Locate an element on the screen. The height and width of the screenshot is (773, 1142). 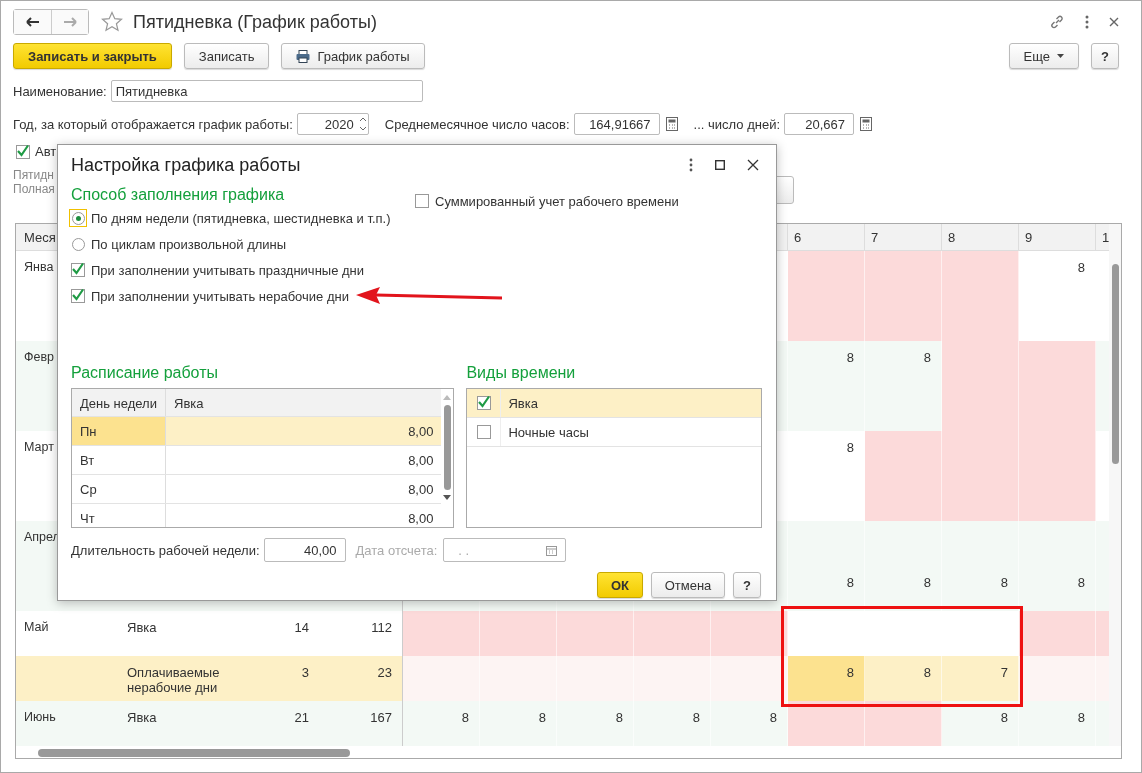
section-heading: Способ заполнения графика is located at coordinates (178, 195).